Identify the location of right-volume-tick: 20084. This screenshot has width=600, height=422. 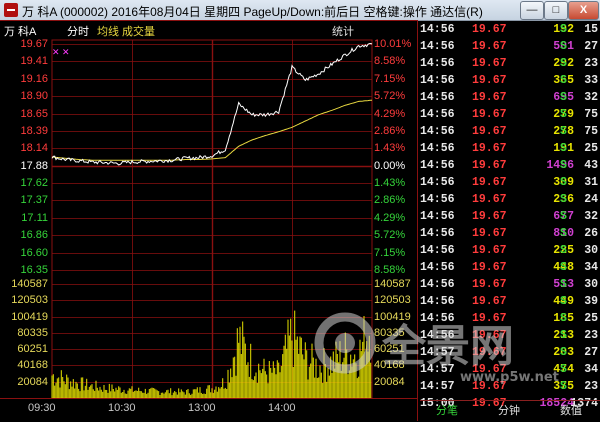
(389, 381).